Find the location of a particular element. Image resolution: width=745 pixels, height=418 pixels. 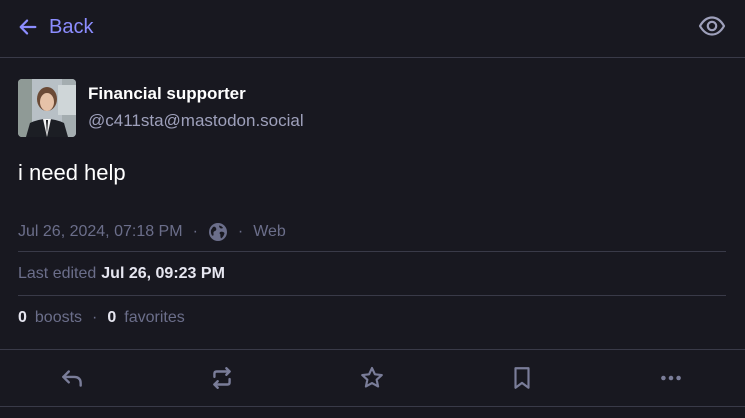

boosts-count-link: 0 boosts is located at coordinates (50, 318).